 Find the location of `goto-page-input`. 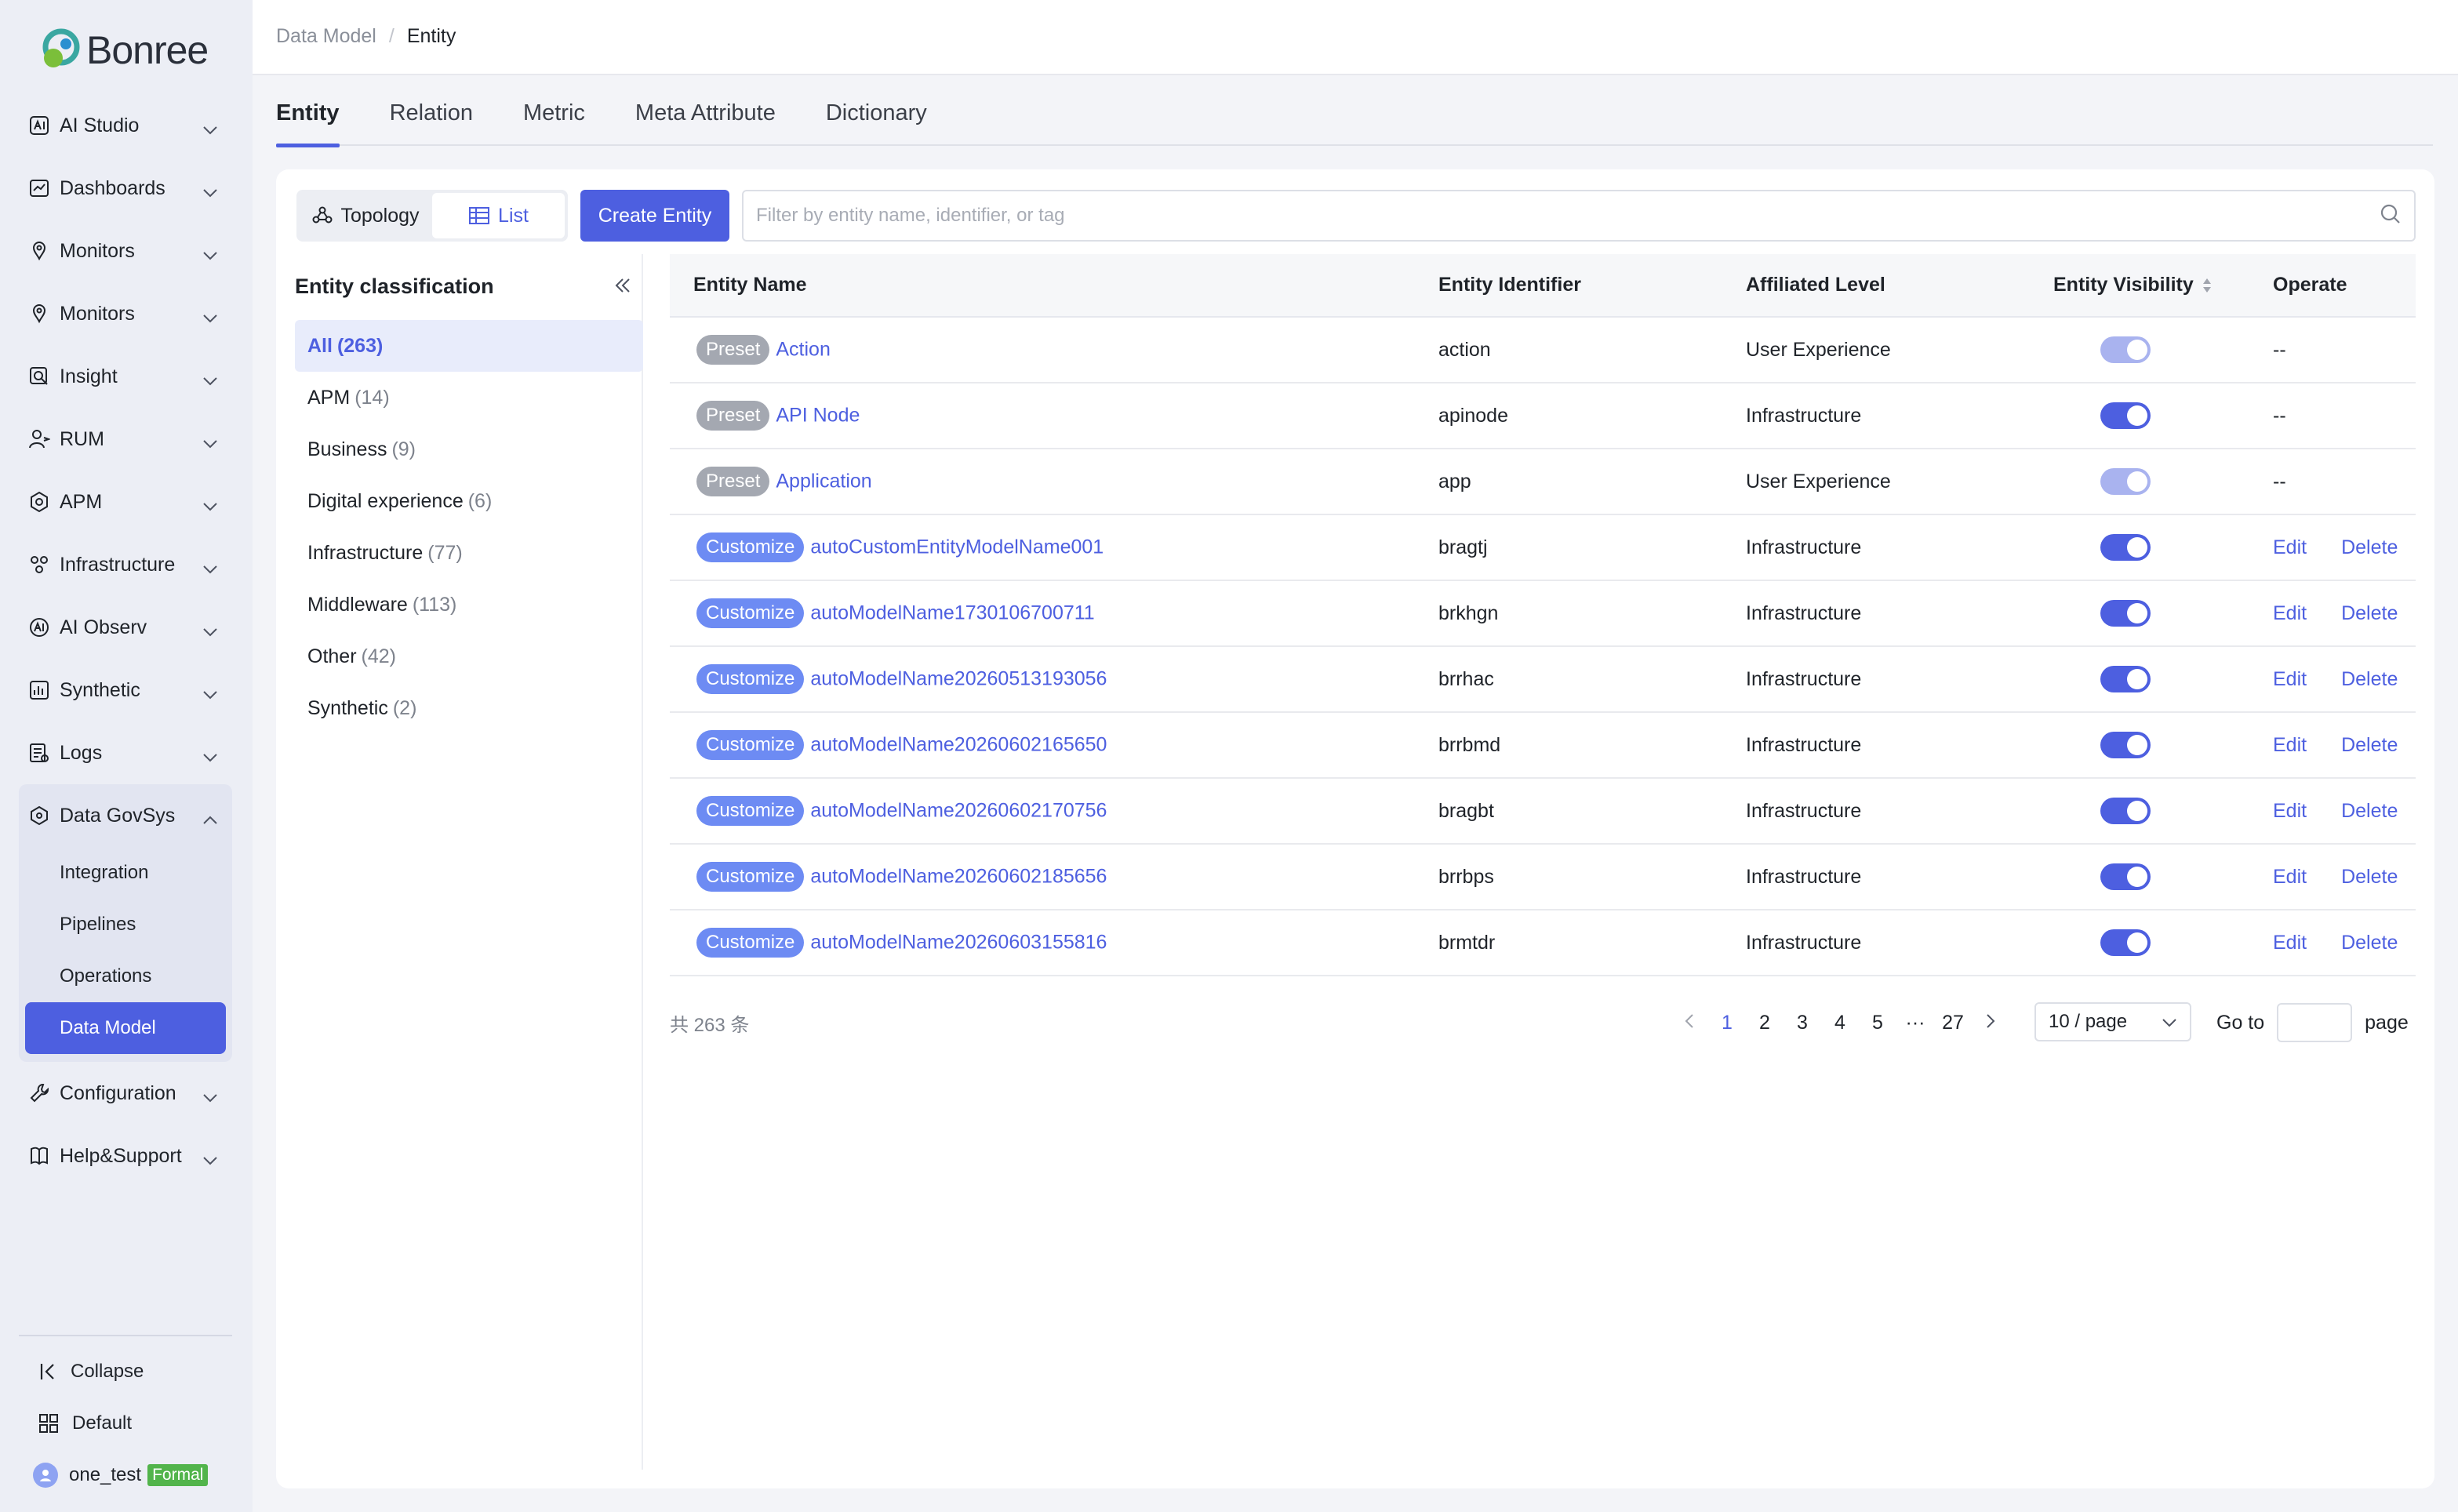

goto-page-input is located at coordinates (2315, 1022).